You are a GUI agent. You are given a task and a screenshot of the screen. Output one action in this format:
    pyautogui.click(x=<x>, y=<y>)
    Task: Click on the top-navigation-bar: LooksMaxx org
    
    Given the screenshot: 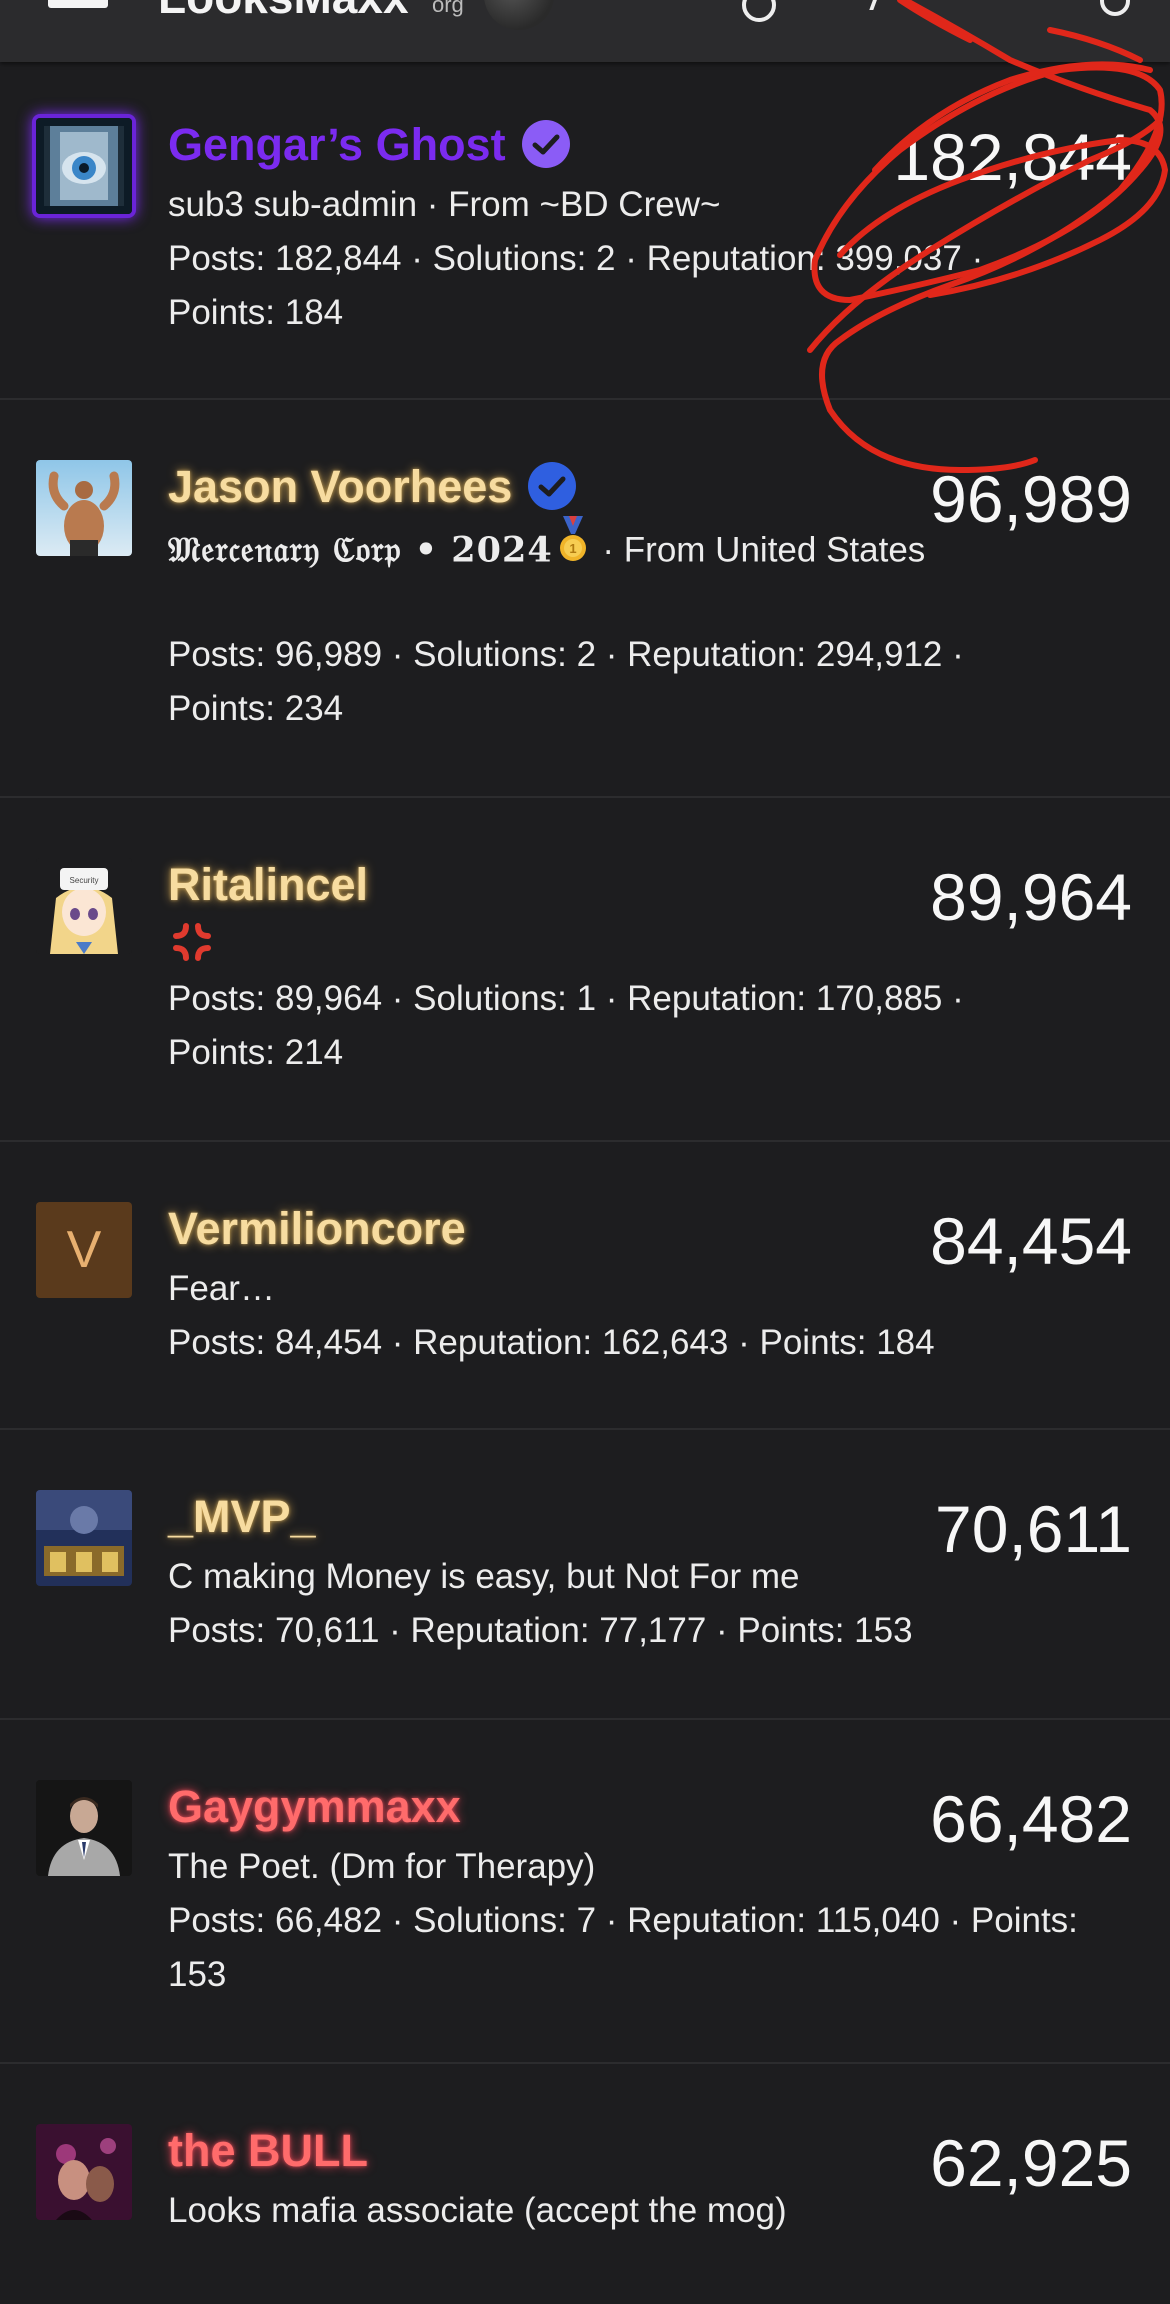 What is the action you would take?
    pyautogui.click(x=585, y=31)
    